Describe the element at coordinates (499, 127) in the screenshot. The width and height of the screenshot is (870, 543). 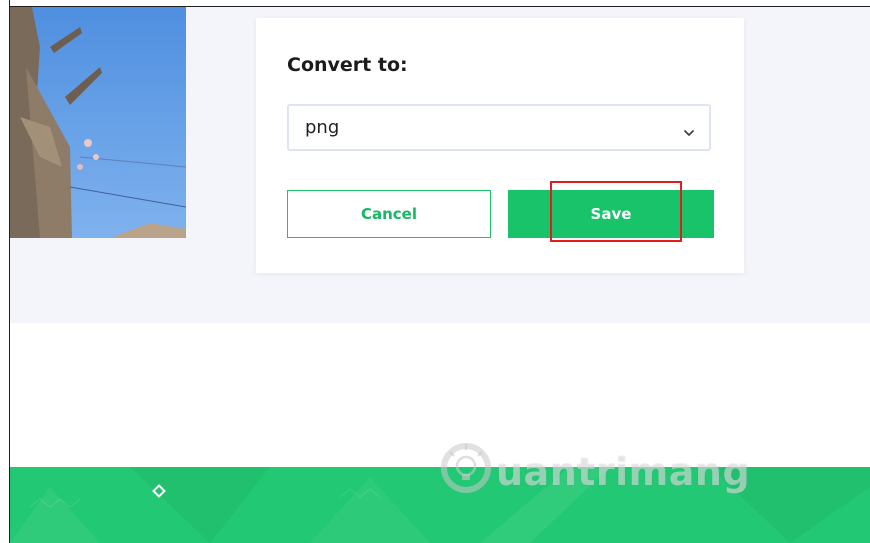
I see `format-select: png` at that location.